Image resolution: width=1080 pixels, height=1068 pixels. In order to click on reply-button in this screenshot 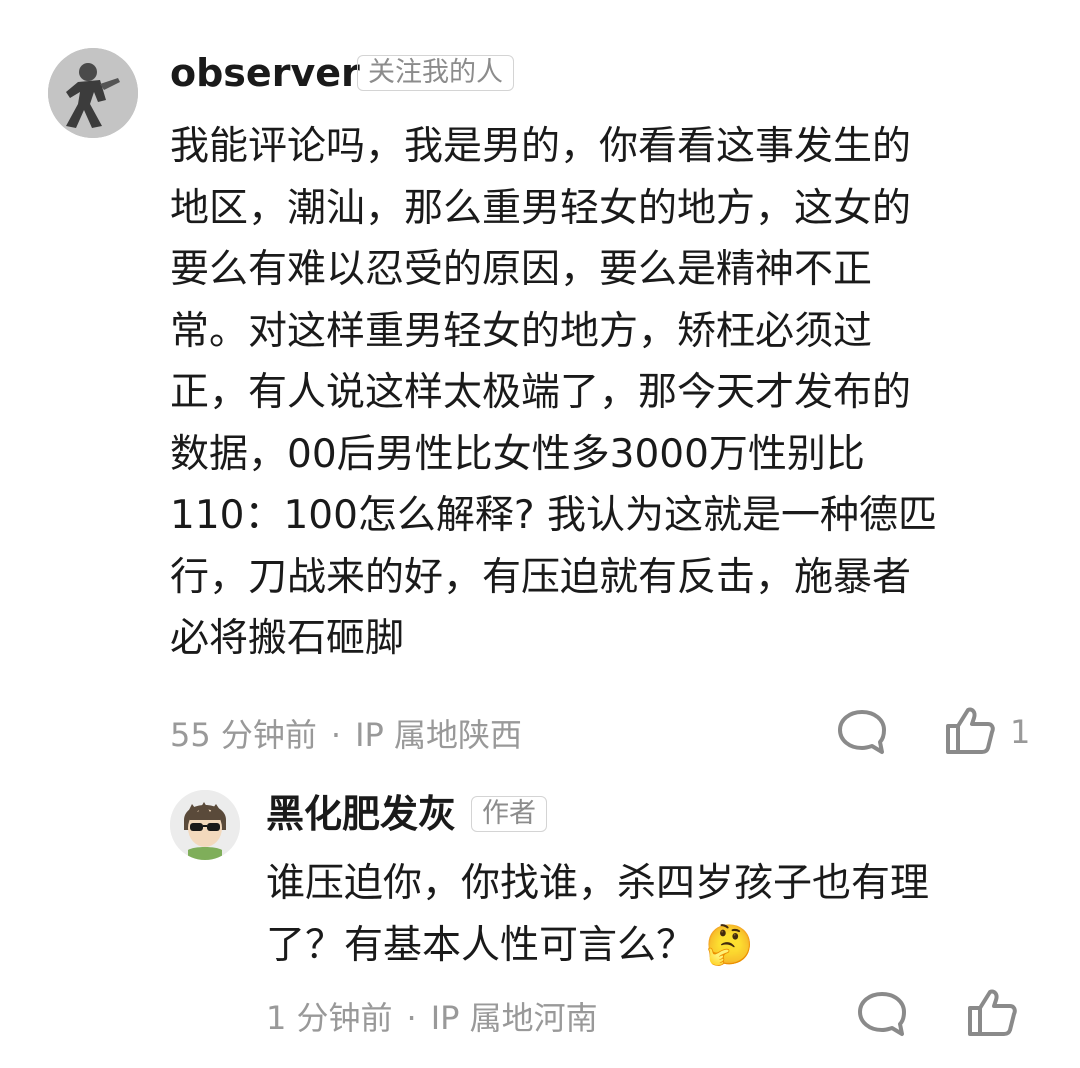, I will do `click(862, 732)`.